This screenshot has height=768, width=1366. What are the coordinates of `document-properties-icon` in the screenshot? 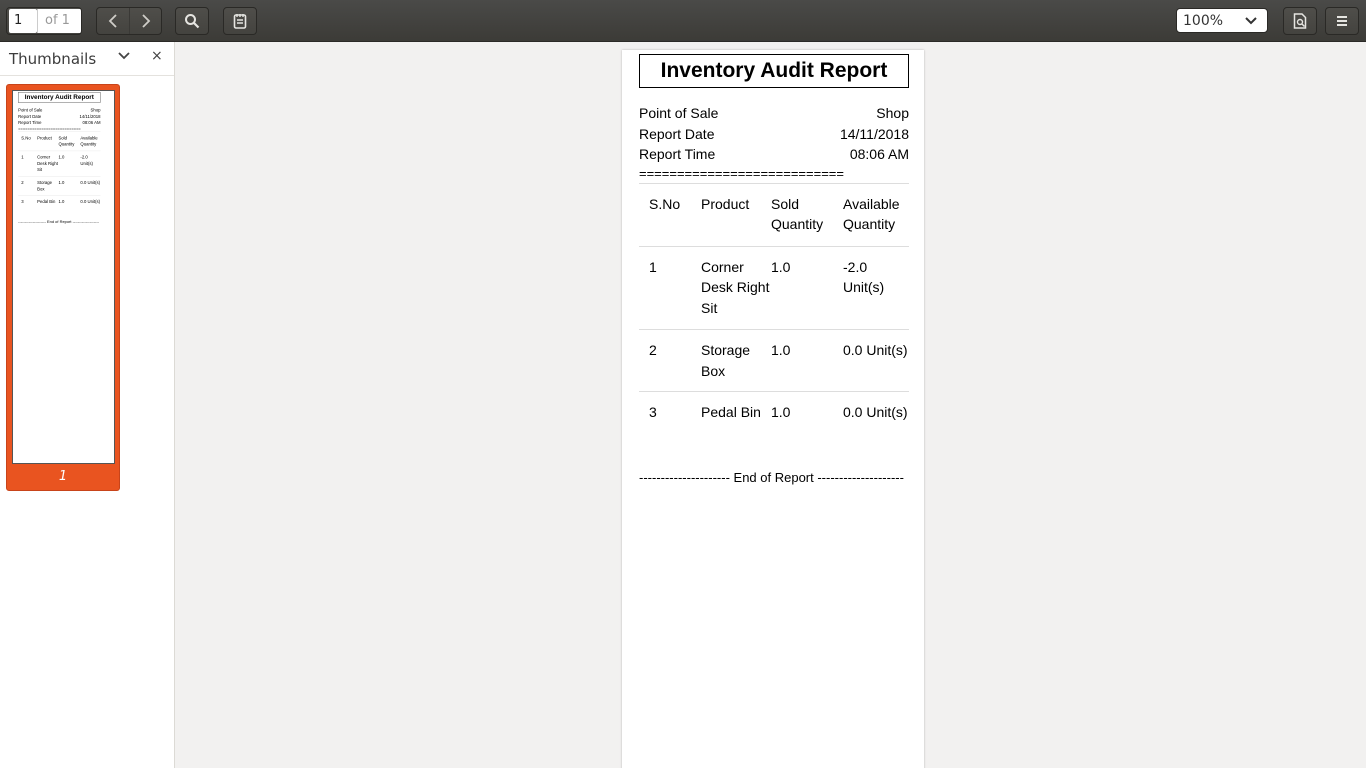 It's located at (1300, 21).